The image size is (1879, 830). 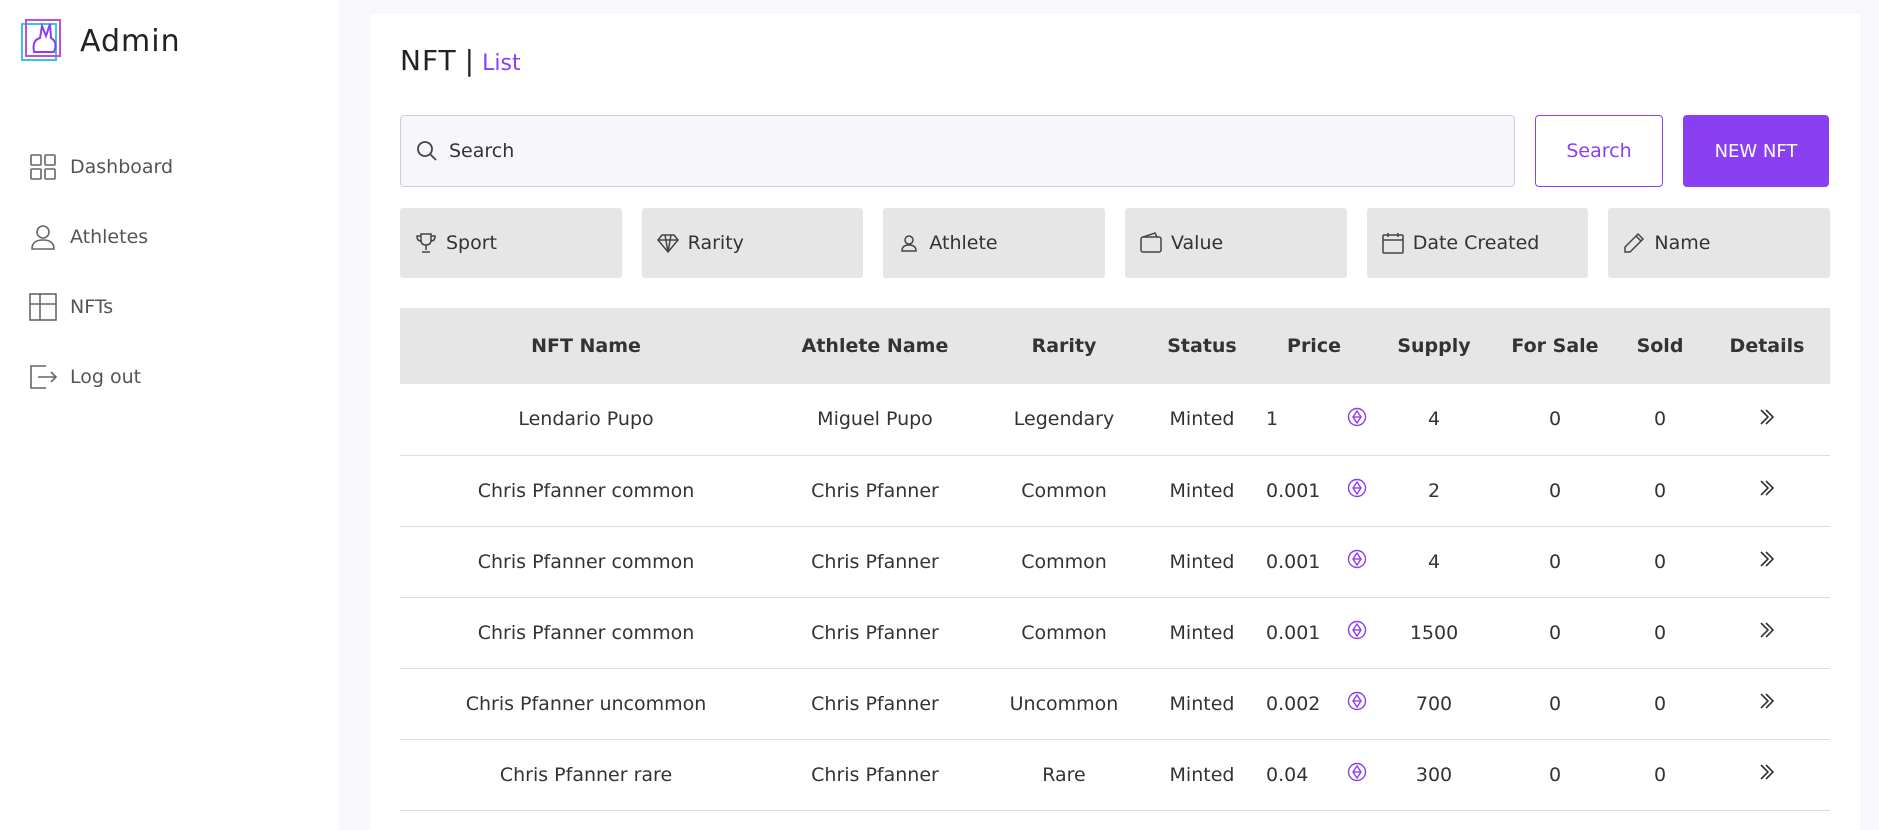 What do you see at coordinates (1314, 346) in the screenshot?
I see `column-header: Price` at bounding box center [1314, 346].